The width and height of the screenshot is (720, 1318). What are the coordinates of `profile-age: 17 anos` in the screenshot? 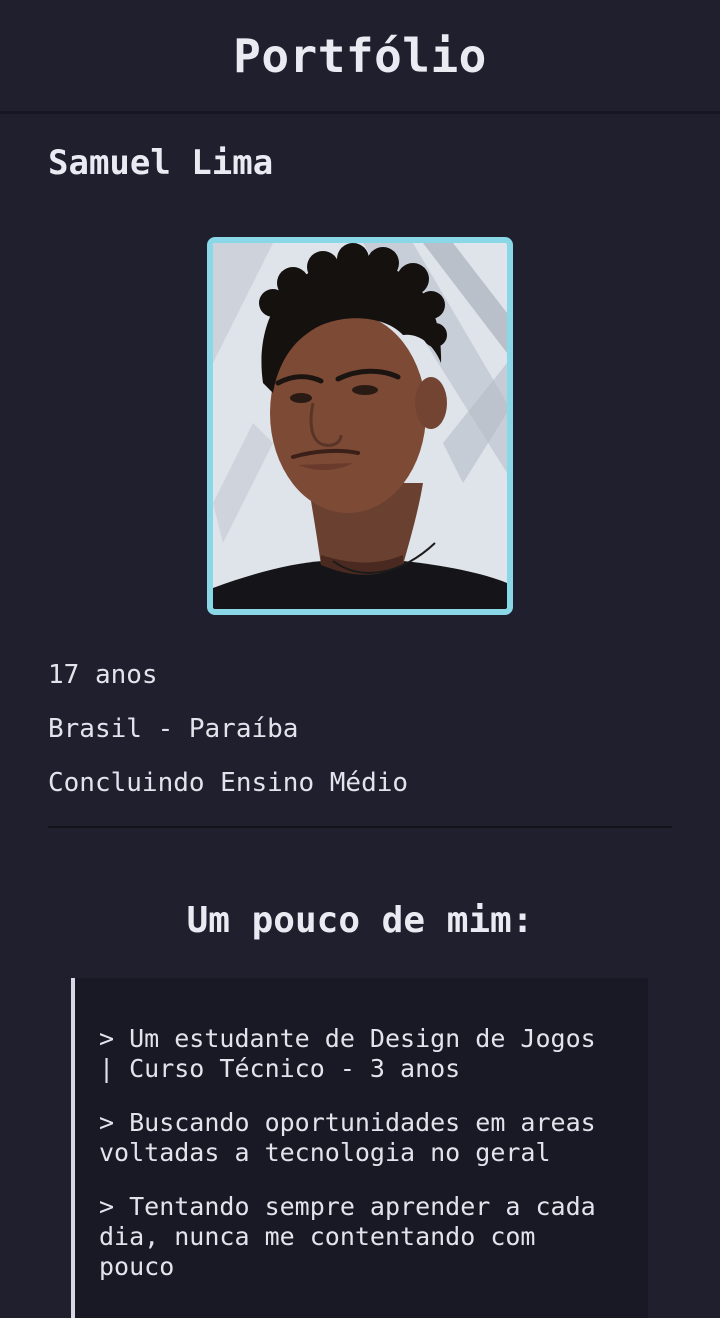 It's located at (103, 675).